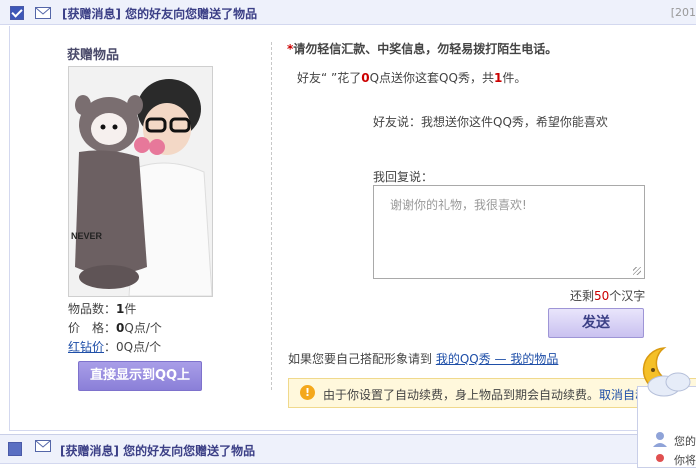 The image size is (696, 468). What do you see at coordinates (403, 177) in the screenshot?
I see `reply-label: 我回复说：` at bounding box center [403, 177].